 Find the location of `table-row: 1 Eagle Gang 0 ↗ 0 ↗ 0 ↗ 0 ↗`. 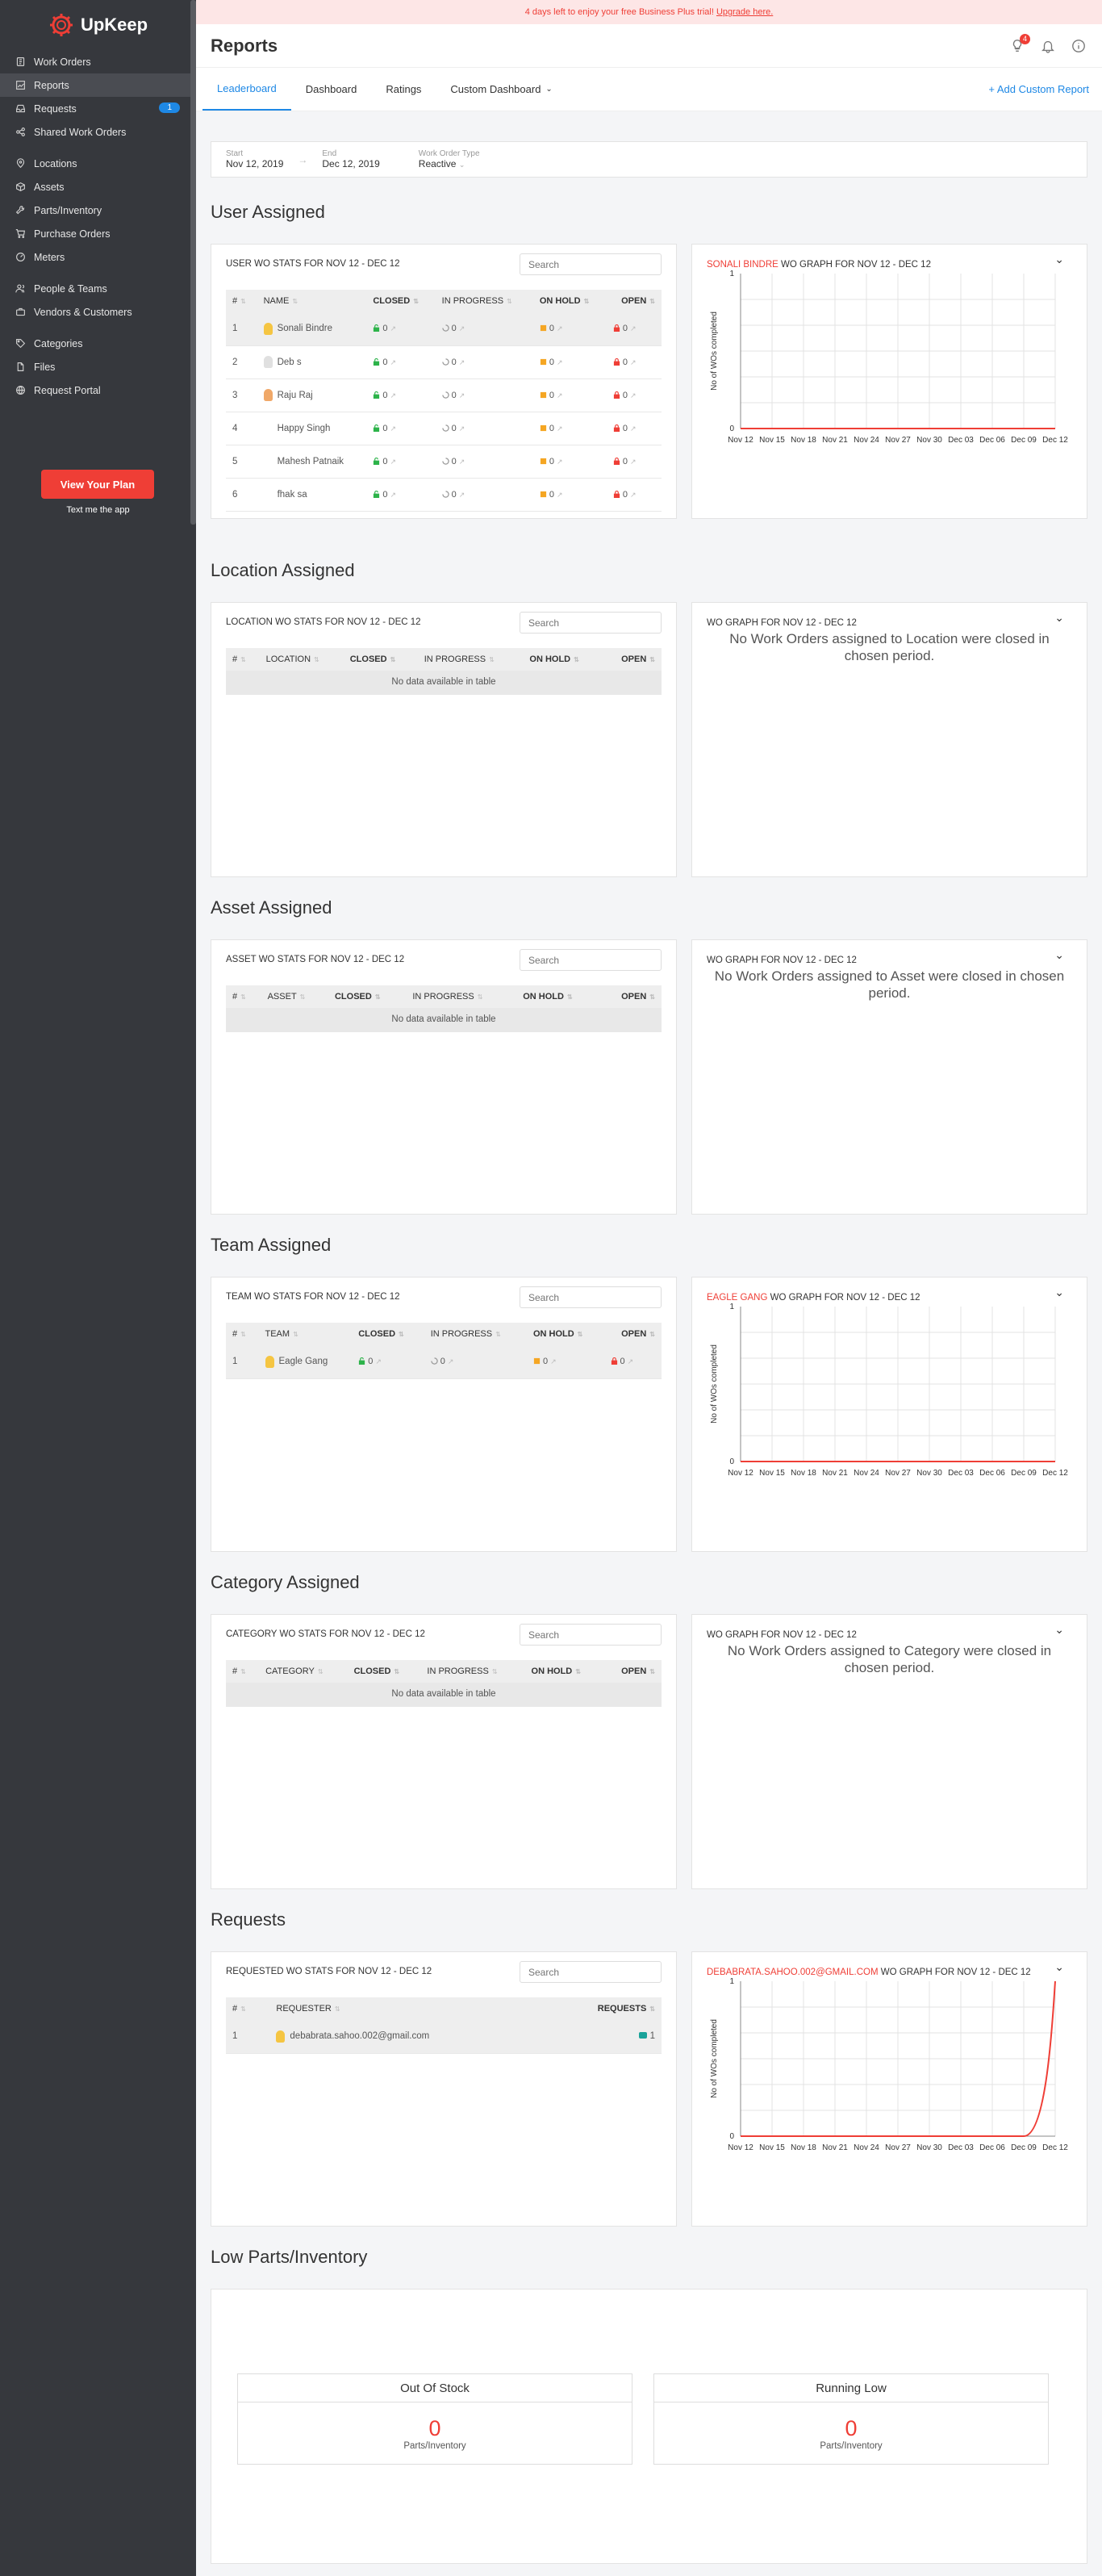

table-row: 1 Eagle Gang 0 ↗ 0 ↗ 0 ↗ 0 ↗ is located at coordinates (444, 1362).